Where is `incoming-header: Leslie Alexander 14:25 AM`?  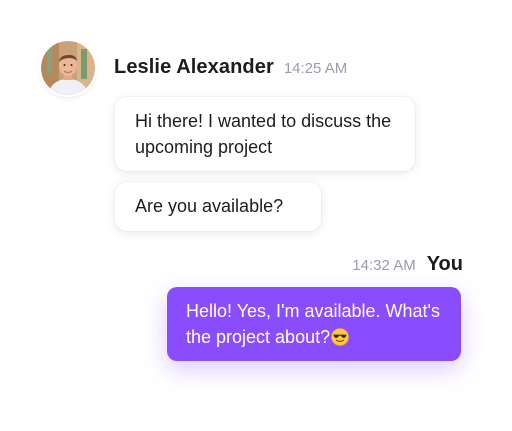 incoming-header: Leslie Alexander 14:25 AM is located at coordinates (230, 69).